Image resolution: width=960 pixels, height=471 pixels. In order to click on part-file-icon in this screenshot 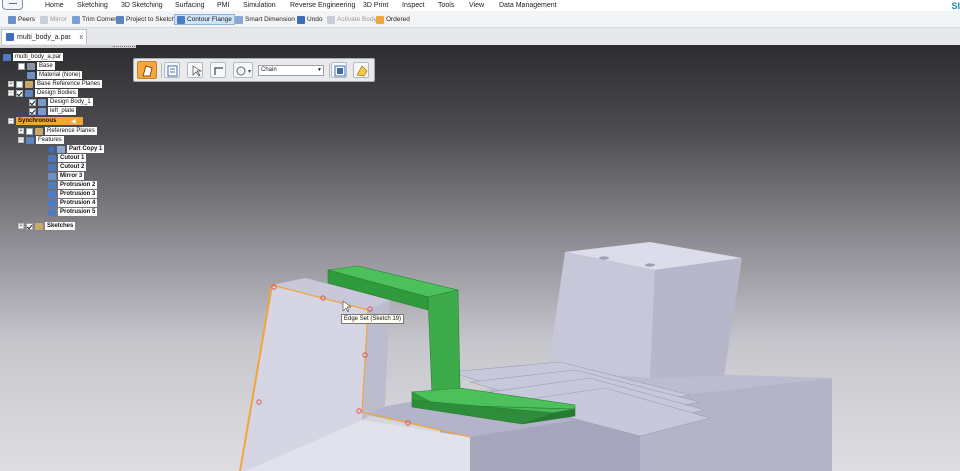, I will do `click(7, 57)`.